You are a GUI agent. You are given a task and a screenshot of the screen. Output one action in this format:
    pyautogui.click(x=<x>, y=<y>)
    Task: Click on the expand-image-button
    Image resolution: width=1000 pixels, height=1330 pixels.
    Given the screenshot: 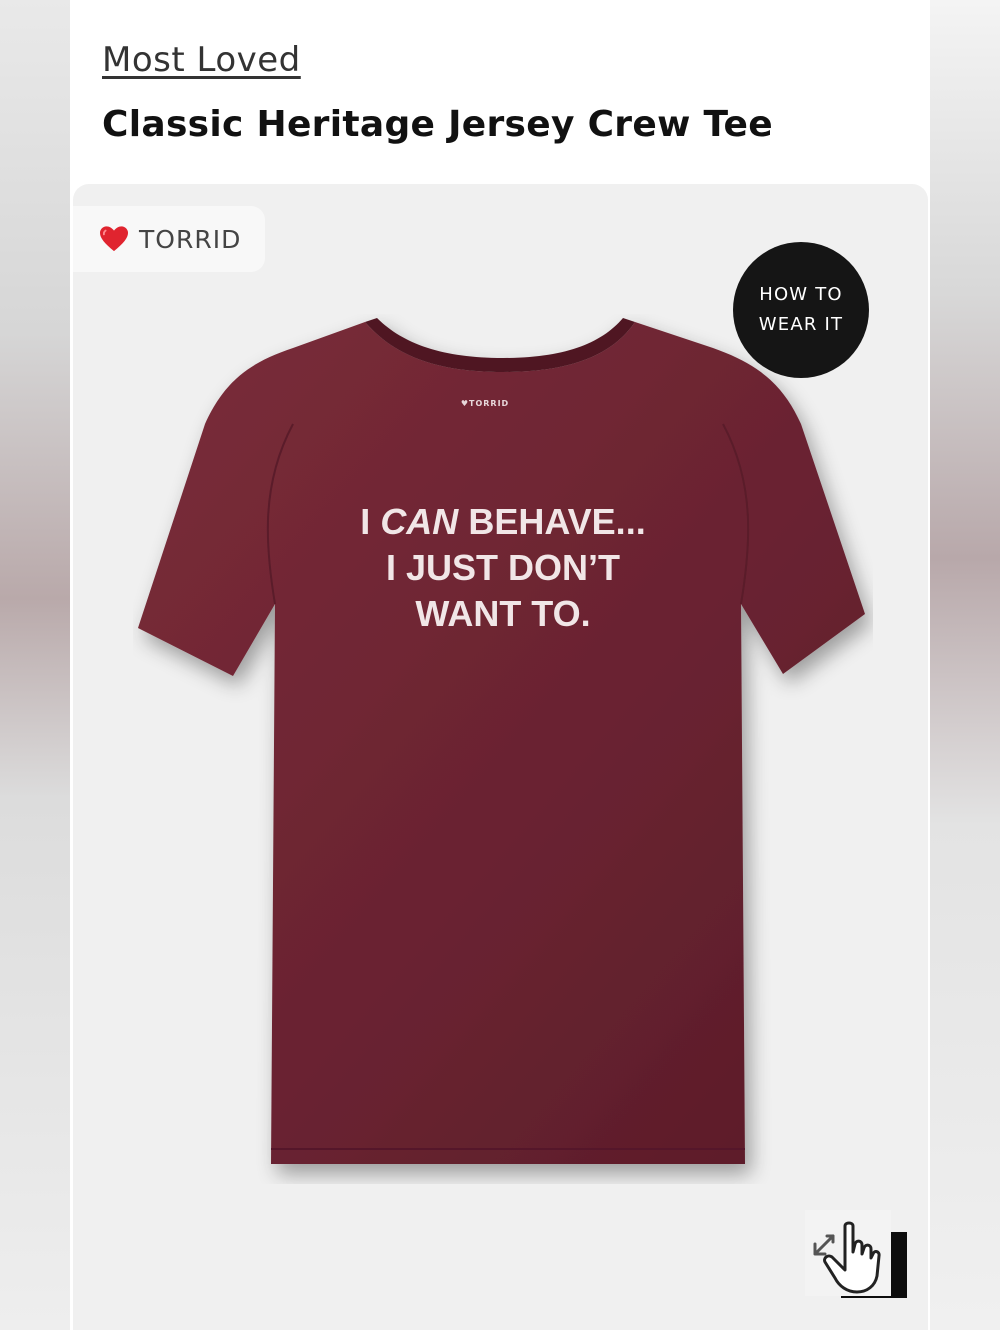 What is the action you would take?
    pyautogui.click(x=848, y=1253)
    